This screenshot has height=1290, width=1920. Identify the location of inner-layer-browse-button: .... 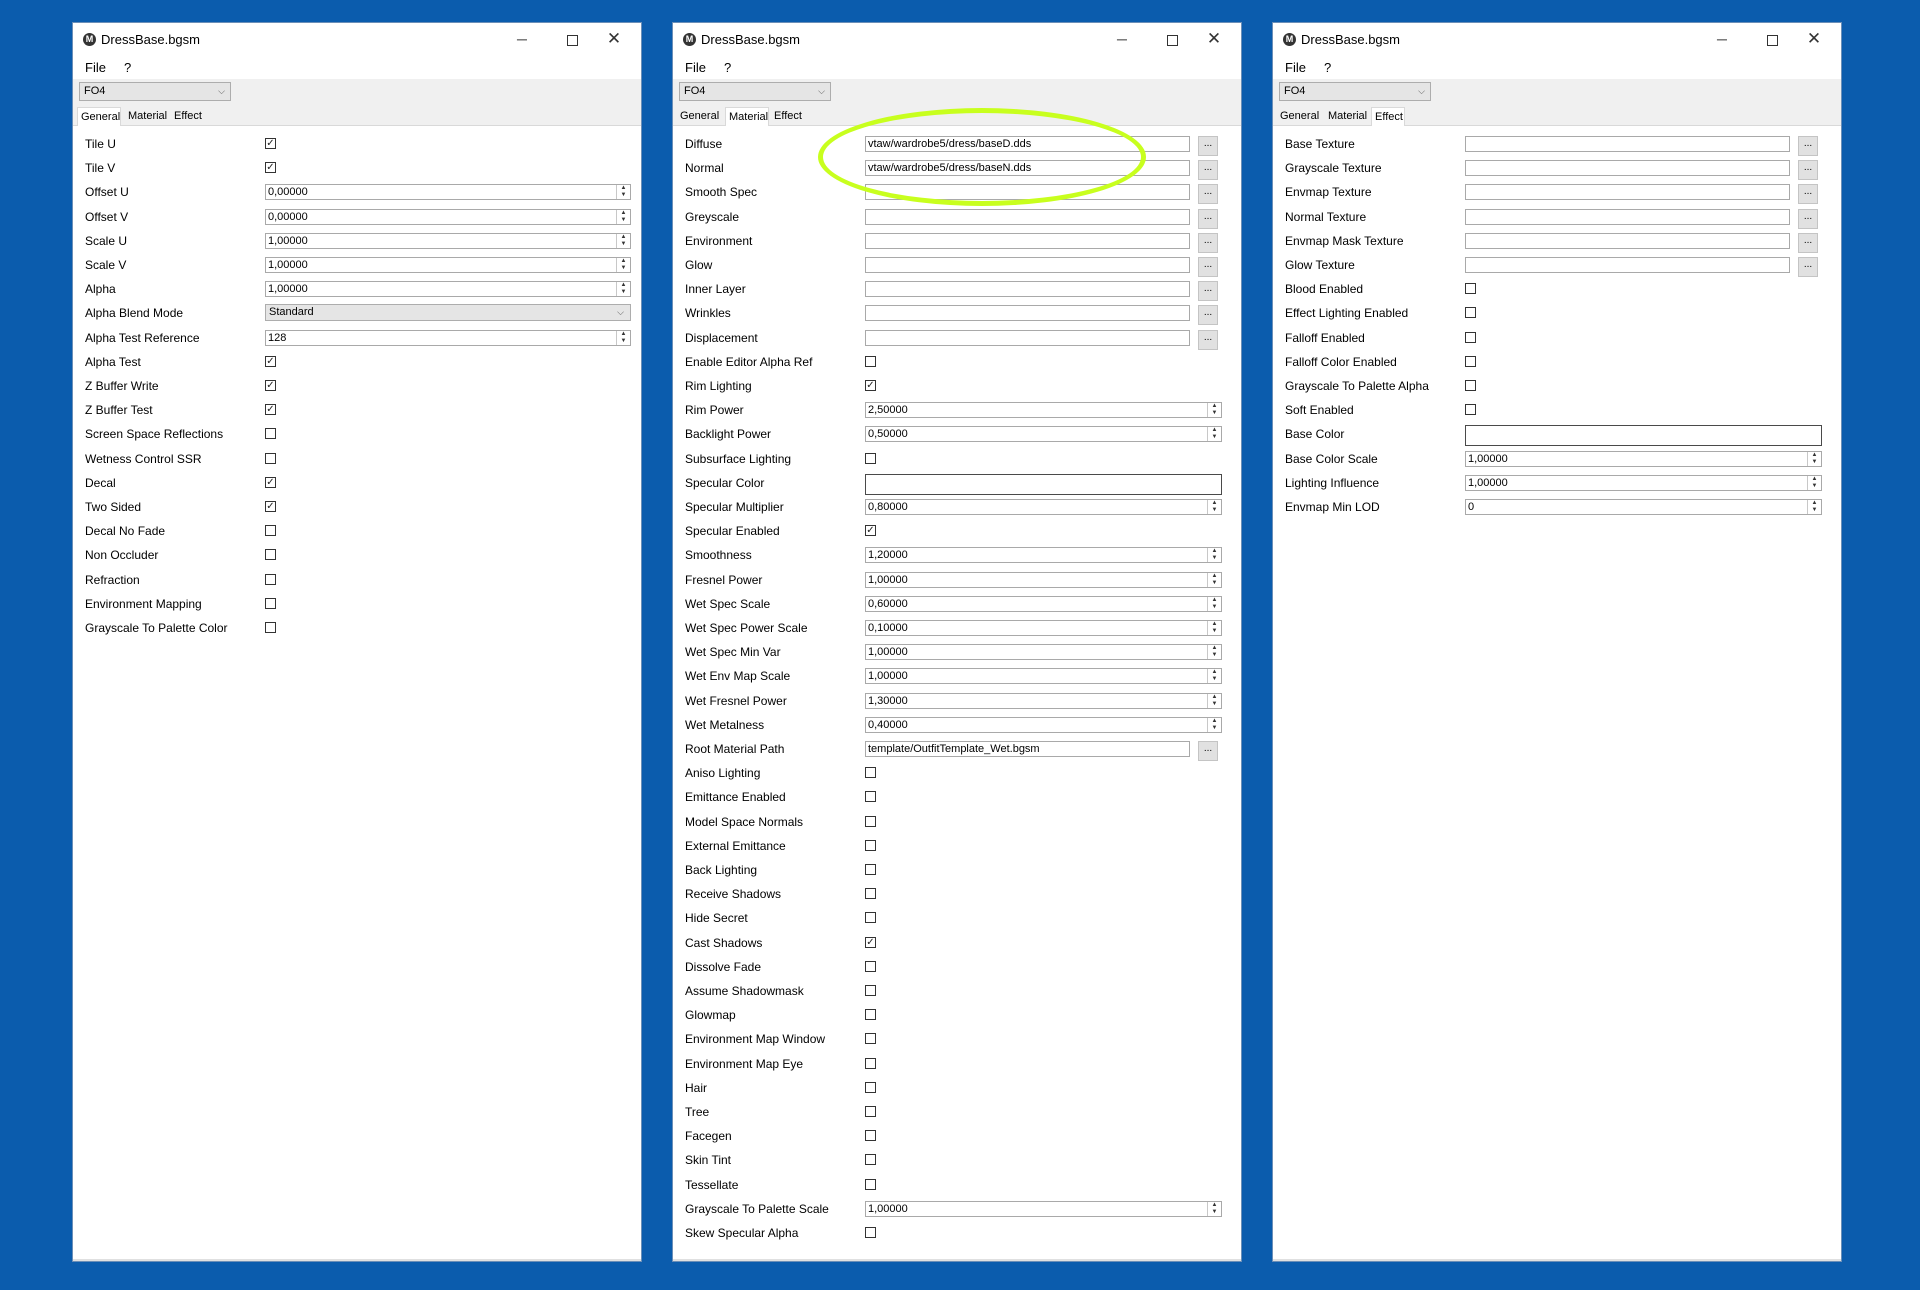
(1208, 291).